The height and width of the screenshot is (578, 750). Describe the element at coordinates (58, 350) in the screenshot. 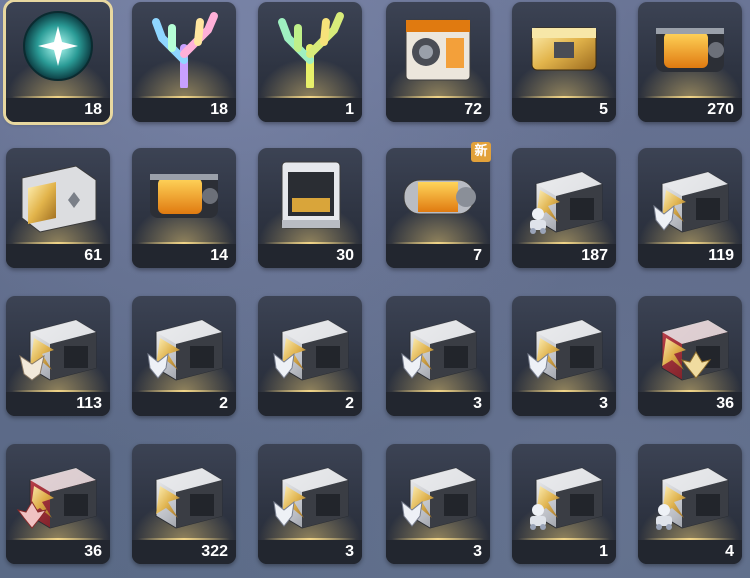

I see `steel-crate-fox-icon` at that location.